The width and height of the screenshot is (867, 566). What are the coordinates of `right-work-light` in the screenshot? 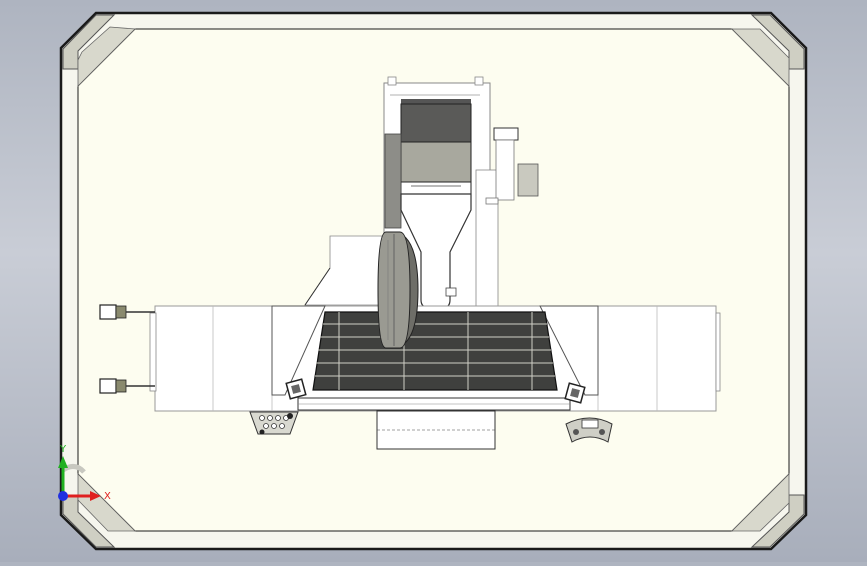 It's located at (575, 393).